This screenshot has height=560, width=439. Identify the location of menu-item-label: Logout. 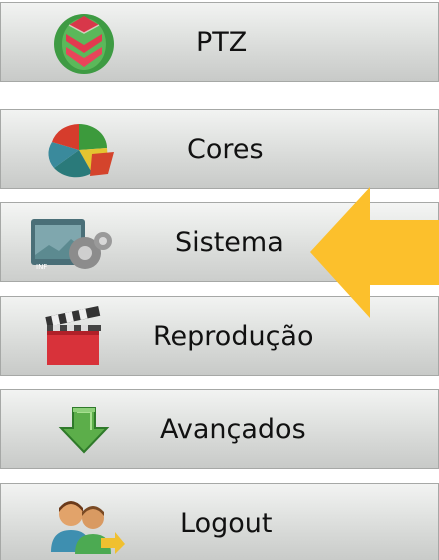
(226, 523).